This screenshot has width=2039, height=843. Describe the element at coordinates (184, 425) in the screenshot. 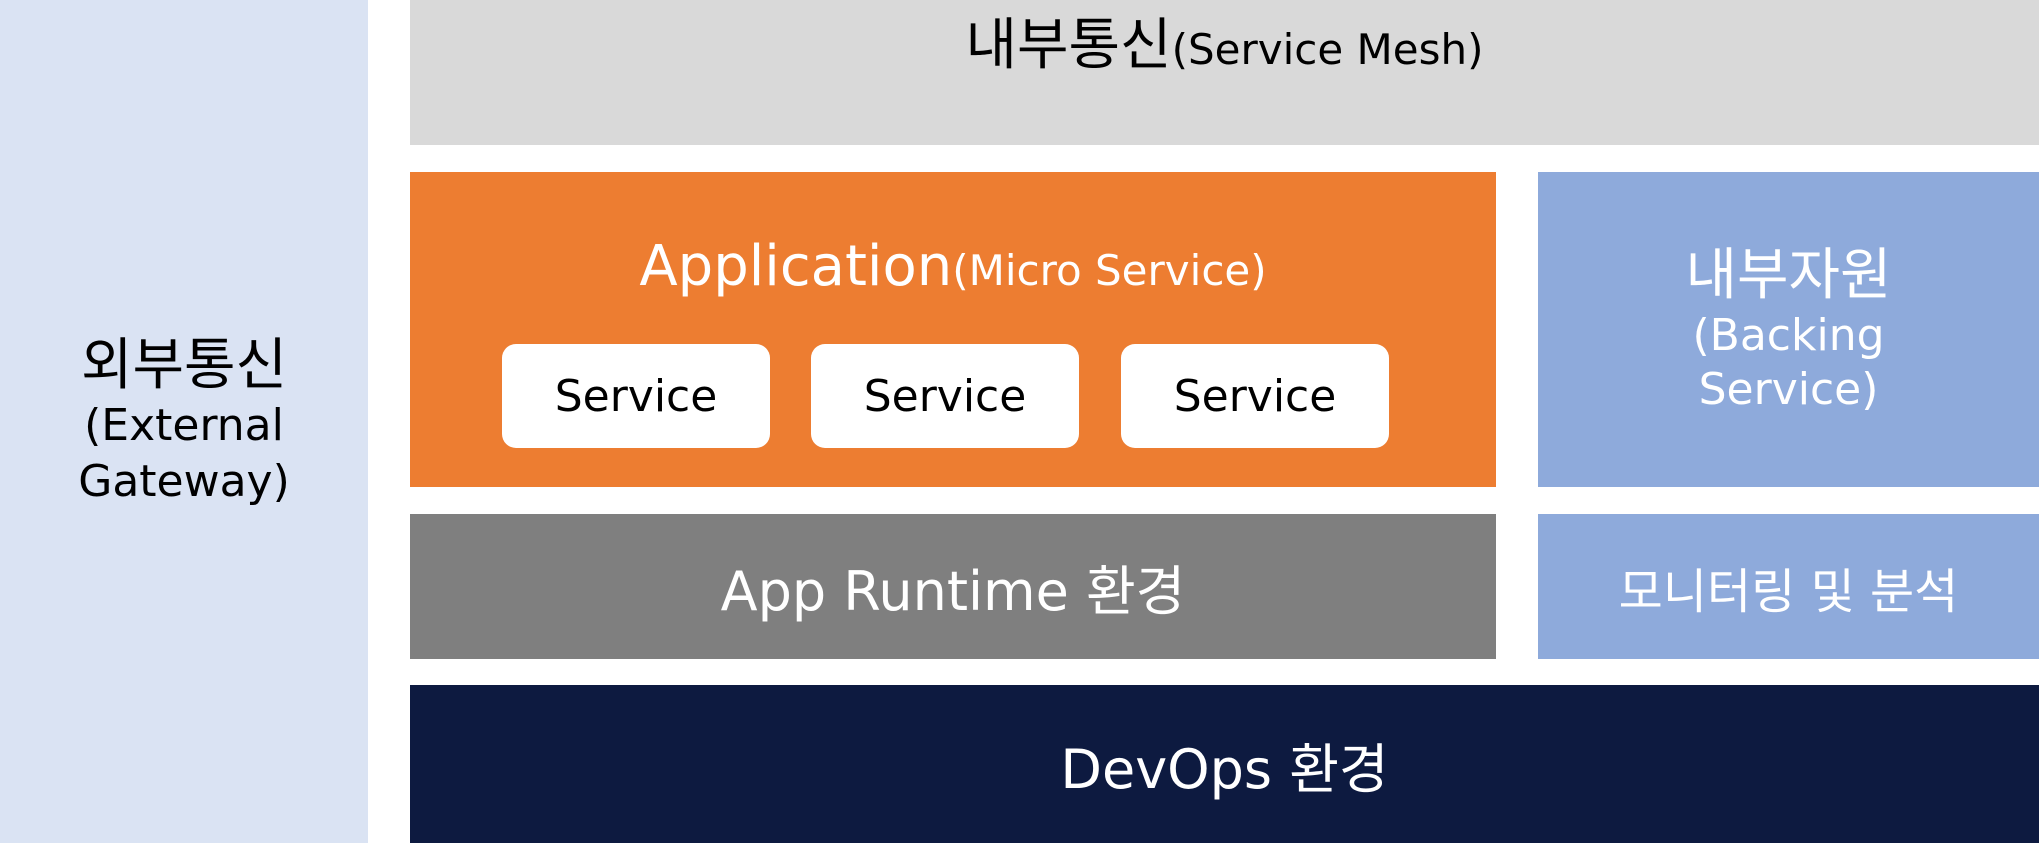

I see `external-gateway-sub-line1: (External` at that location.